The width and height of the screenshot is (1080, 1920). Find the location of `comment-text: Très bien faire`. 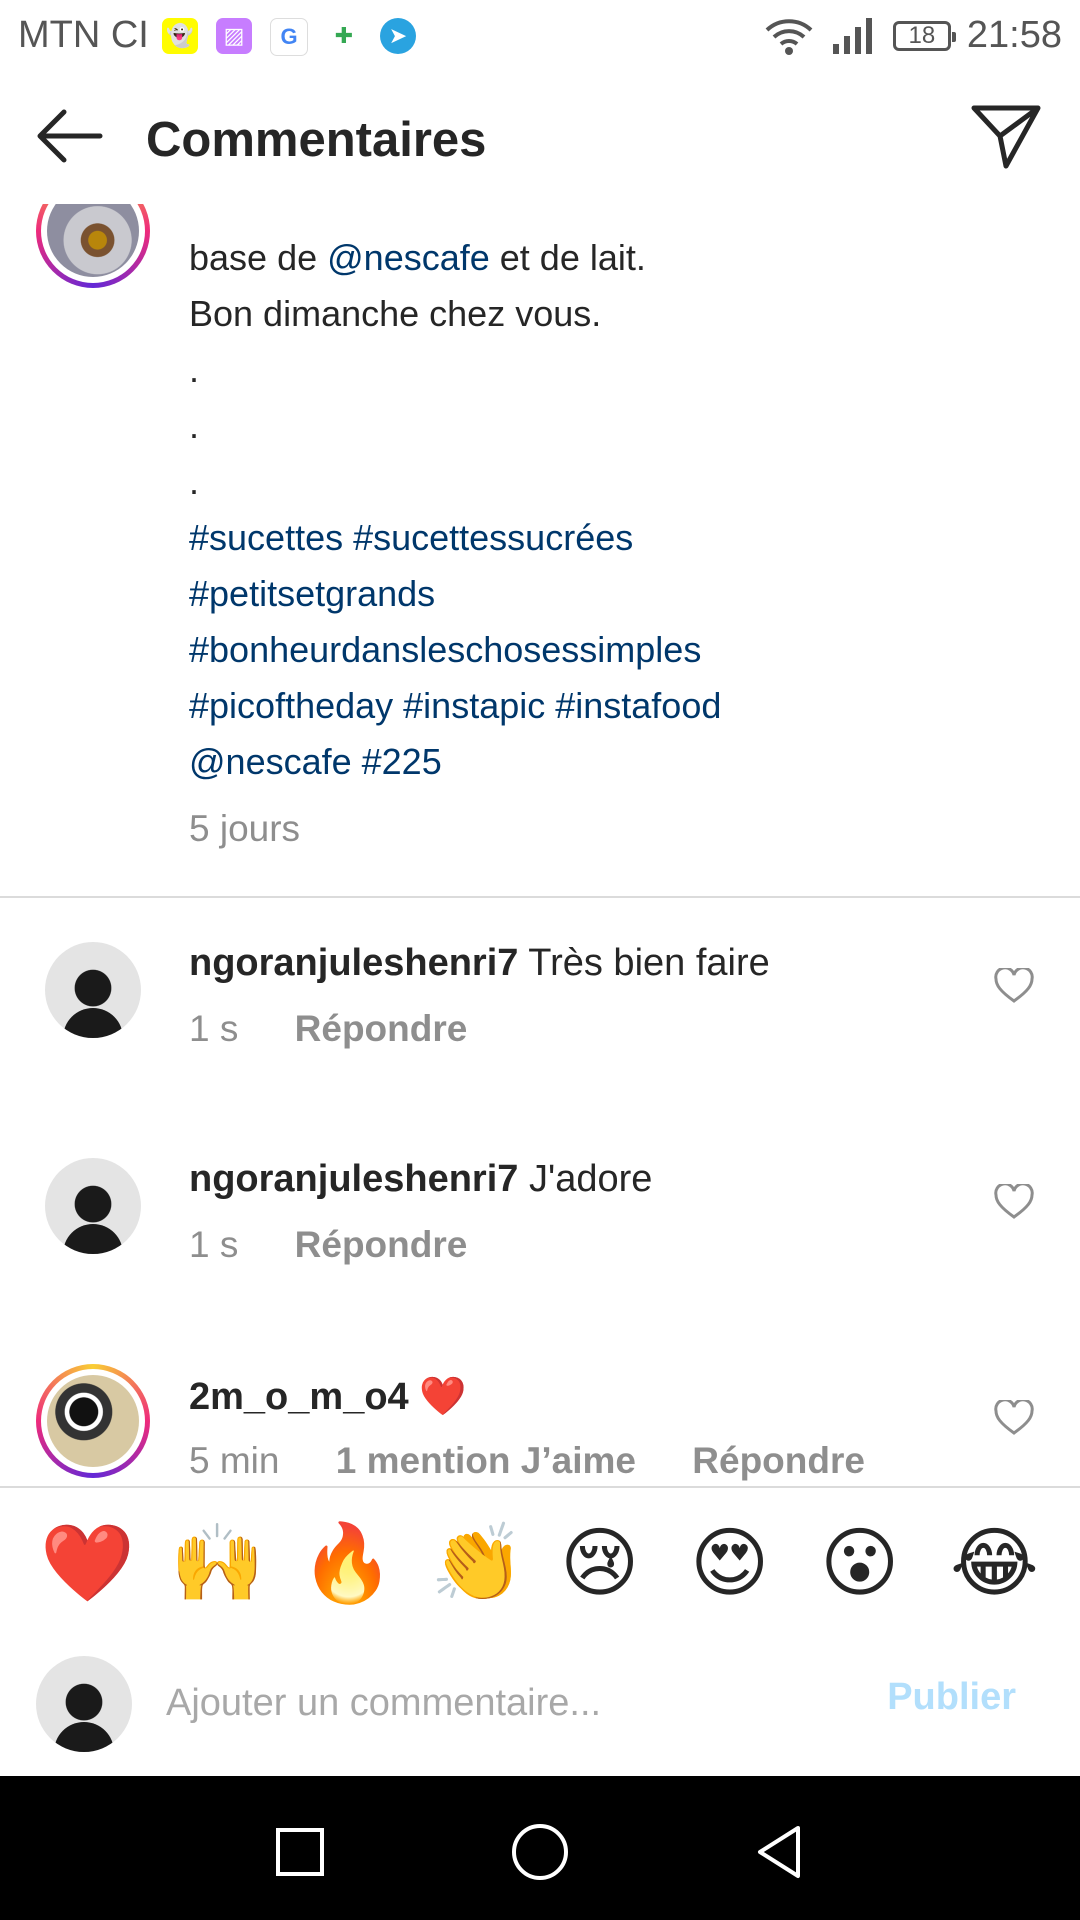

comment-text: Très bien faire is located at coordinates (649, 963).